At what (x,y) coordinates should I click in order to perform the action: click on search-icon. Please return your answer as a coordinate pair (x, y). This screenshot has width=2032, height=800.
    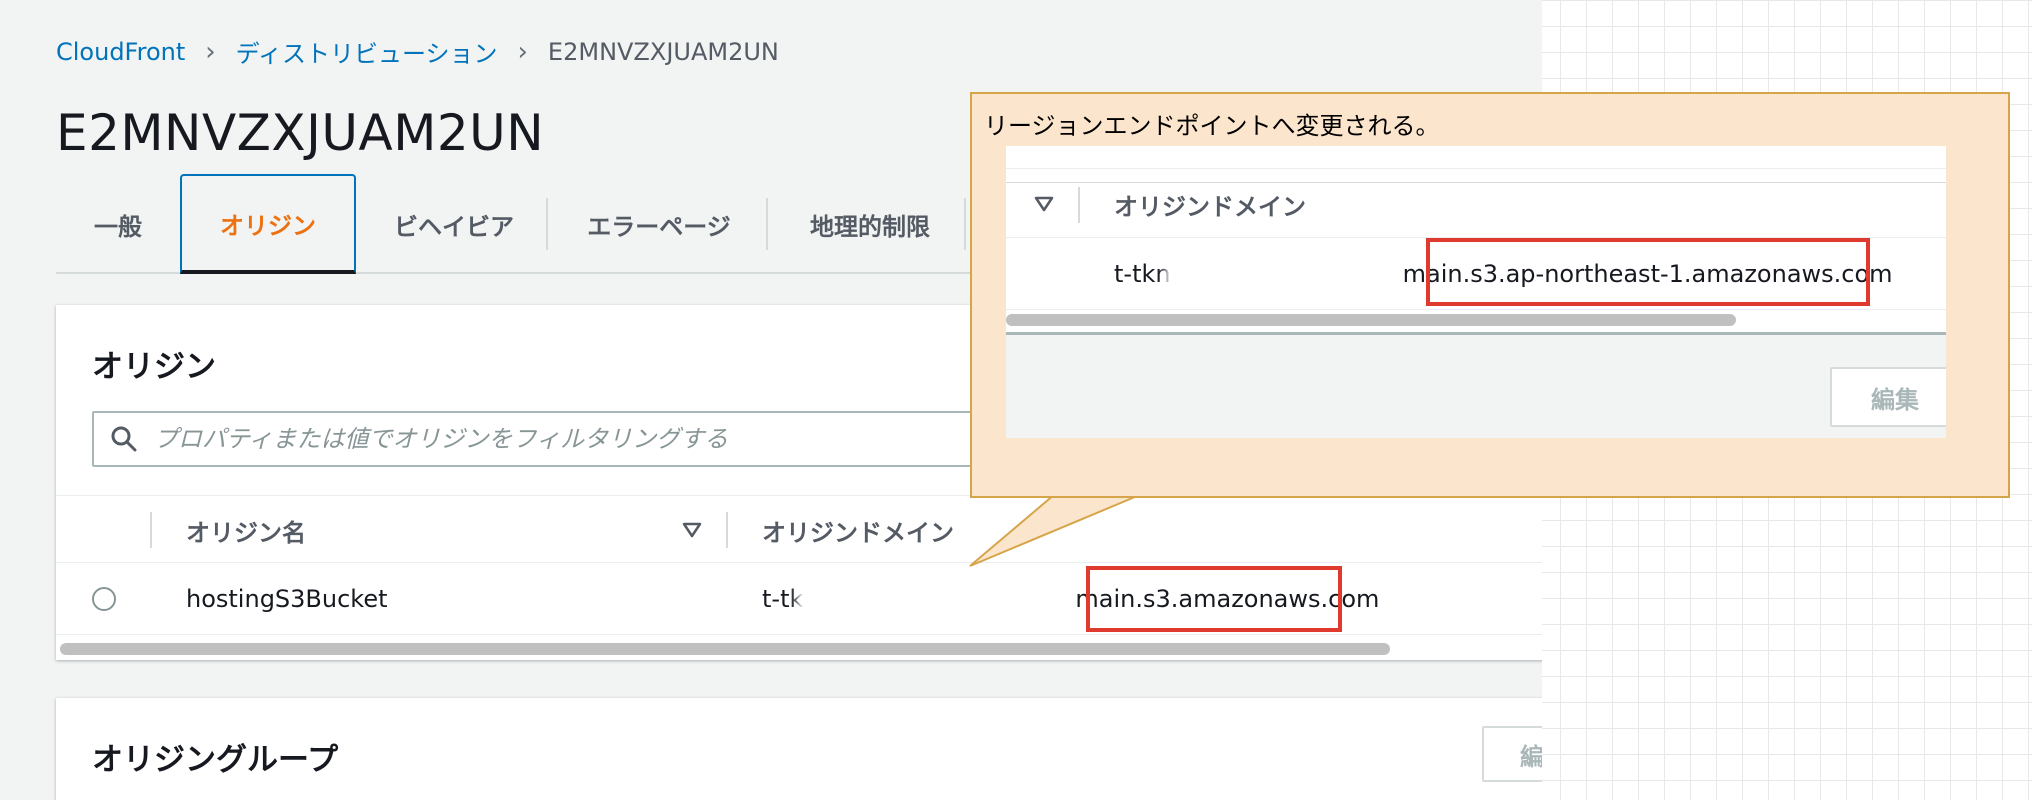
    Looking at the image, I should click on (124, 439).